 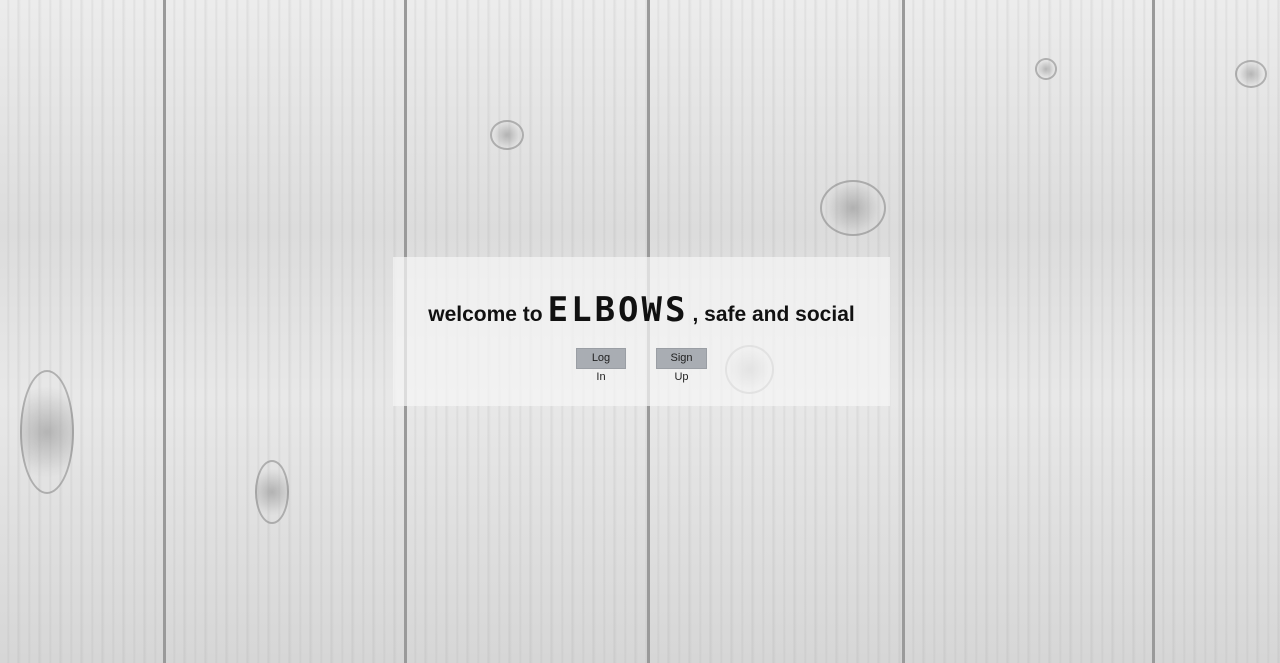 What do you see at coordinates (618, 310) in the screenshot?
I see `brand-logo: ELBOWS` at bounding box center [618, 310].